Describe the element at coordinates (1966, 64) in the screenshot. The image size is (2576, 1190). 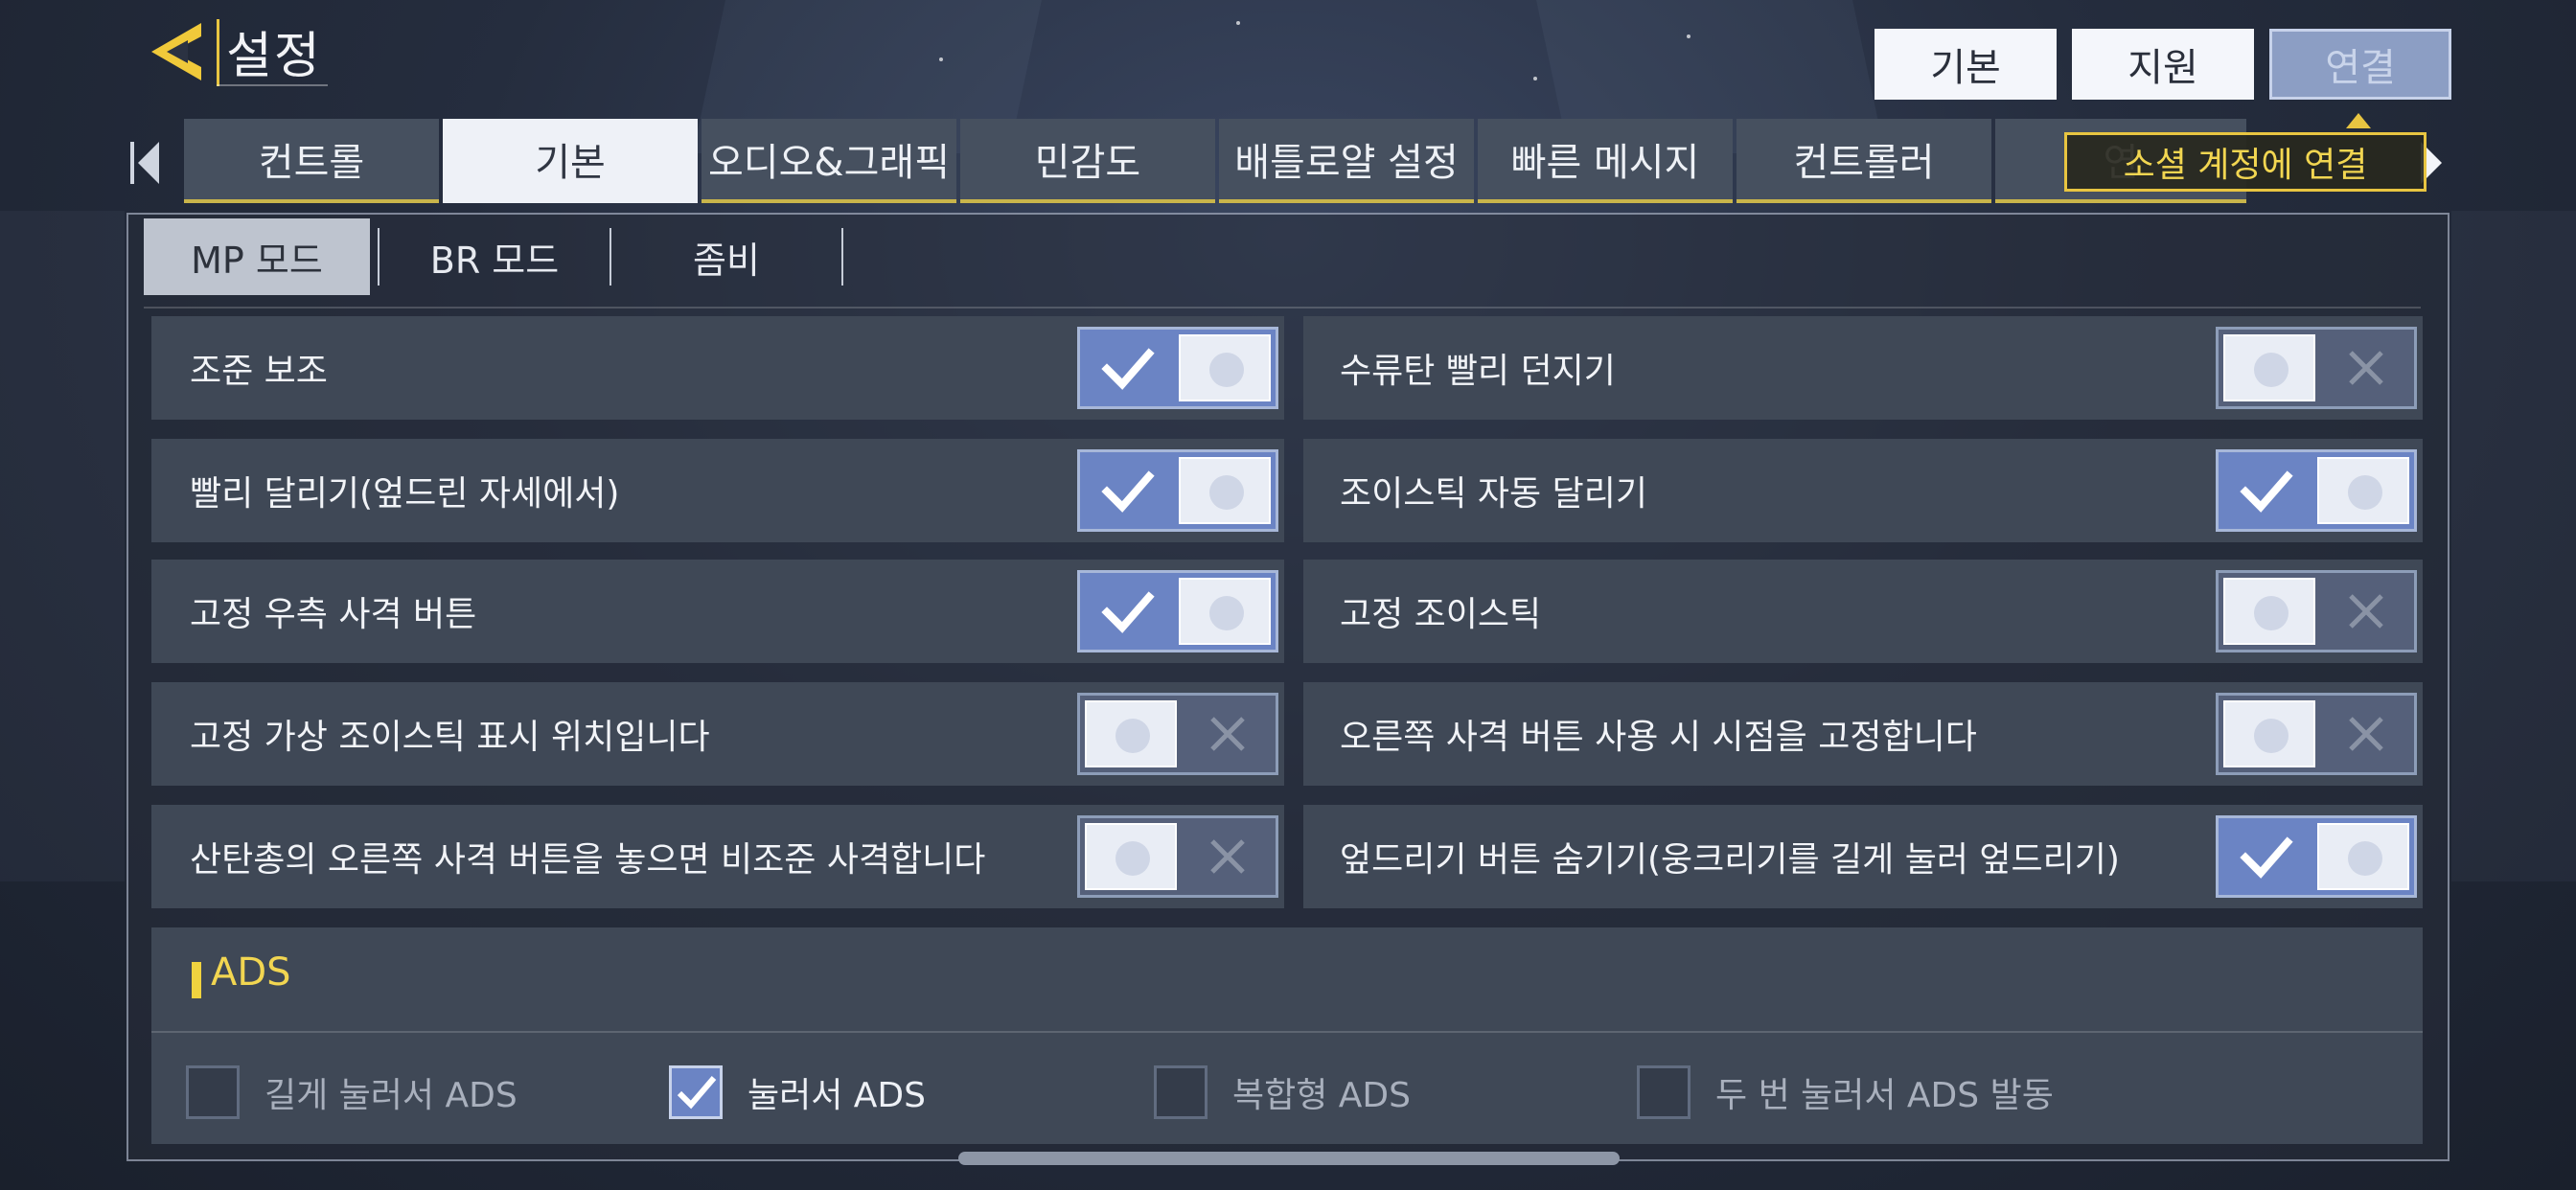
I see `tab-basic: 기본` at that location.